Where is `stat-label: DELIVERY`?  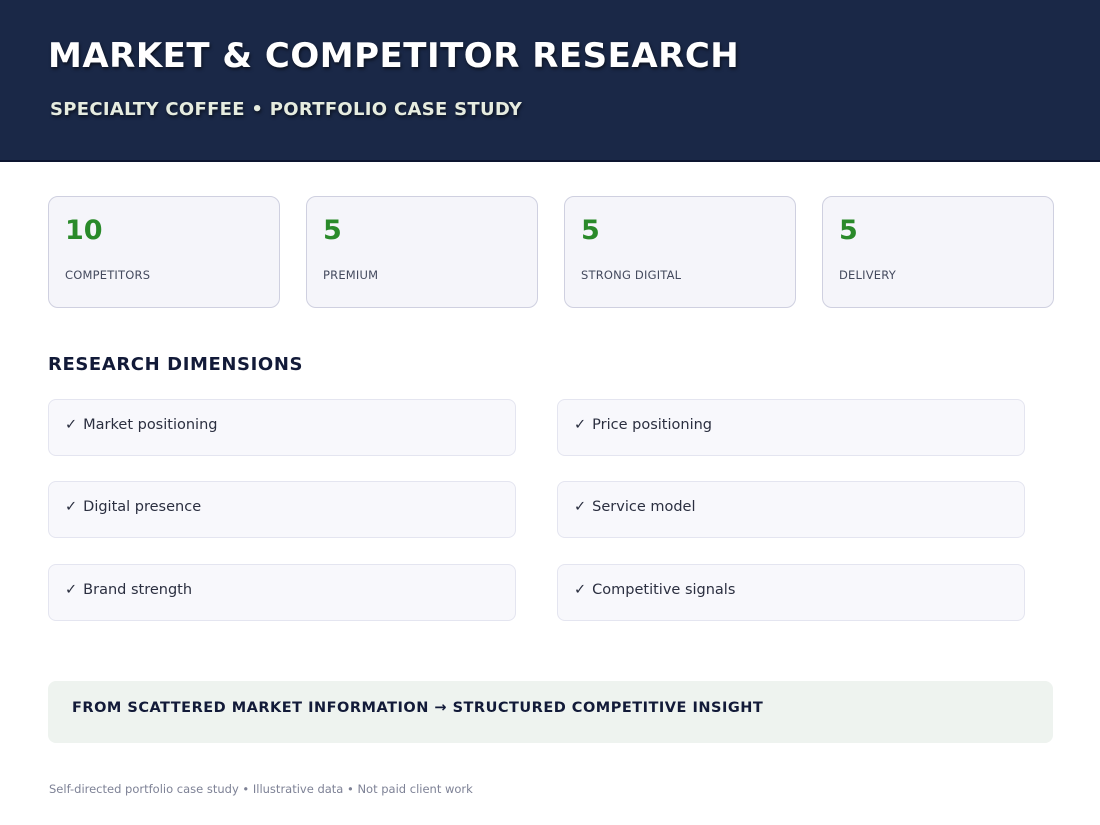
stat-label: DELIVERY is located at coordinates (867, 275).